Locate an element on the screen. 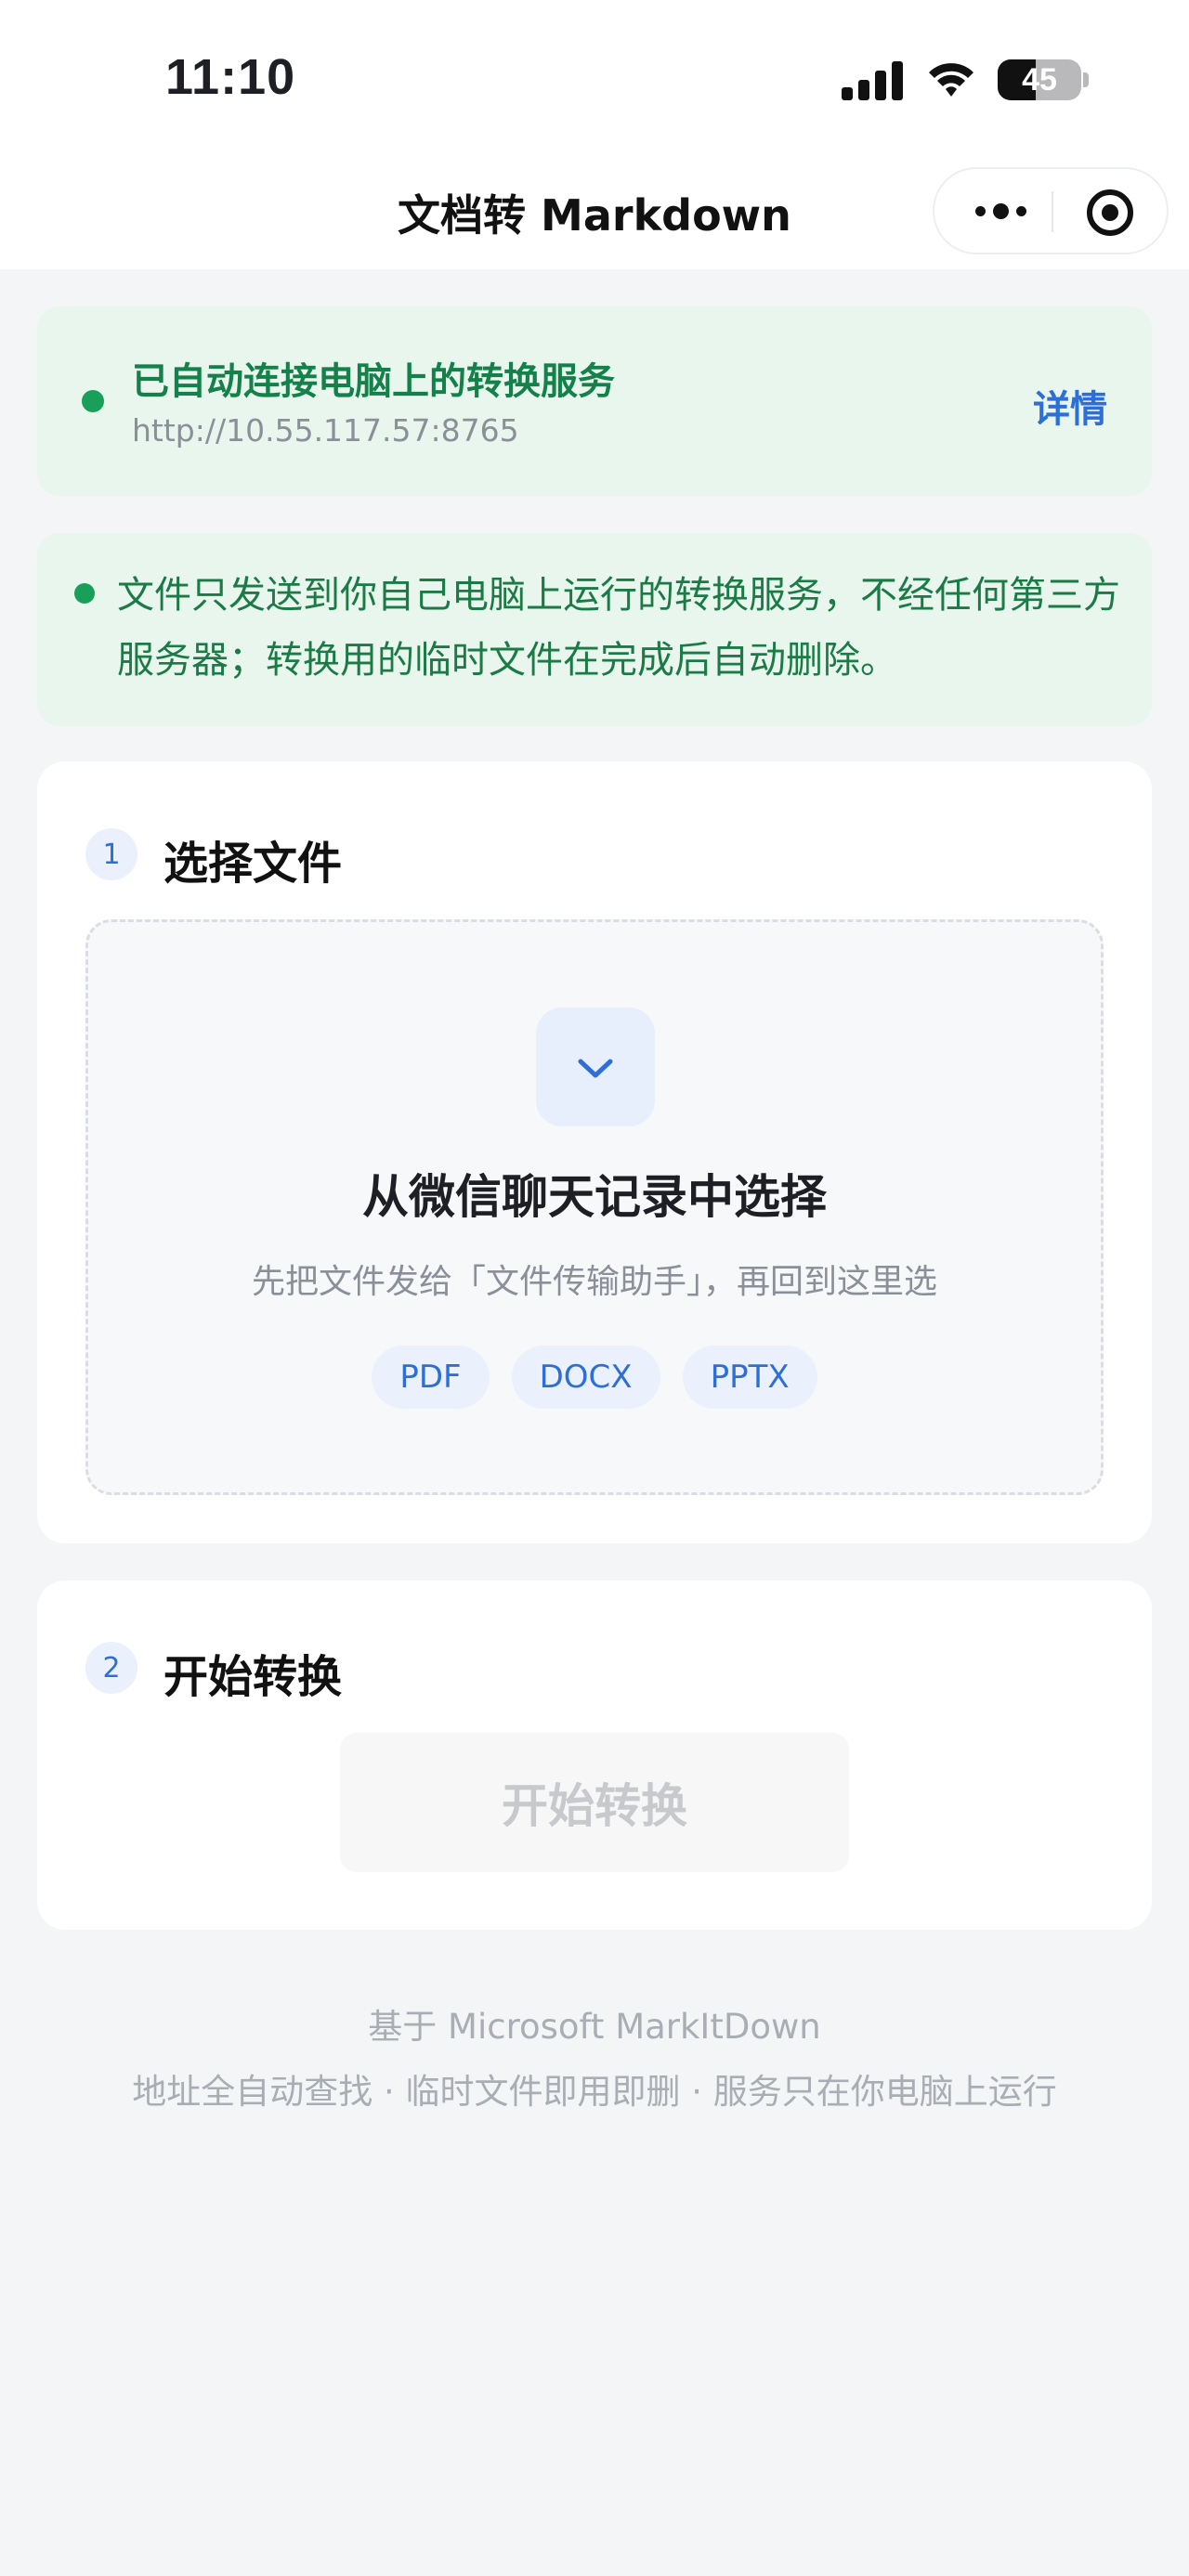 The height and width of the screenshot is (2576, 1189). connection-title: 已自动连接电脑上的转换服务 is located at coordinates (374, 381).